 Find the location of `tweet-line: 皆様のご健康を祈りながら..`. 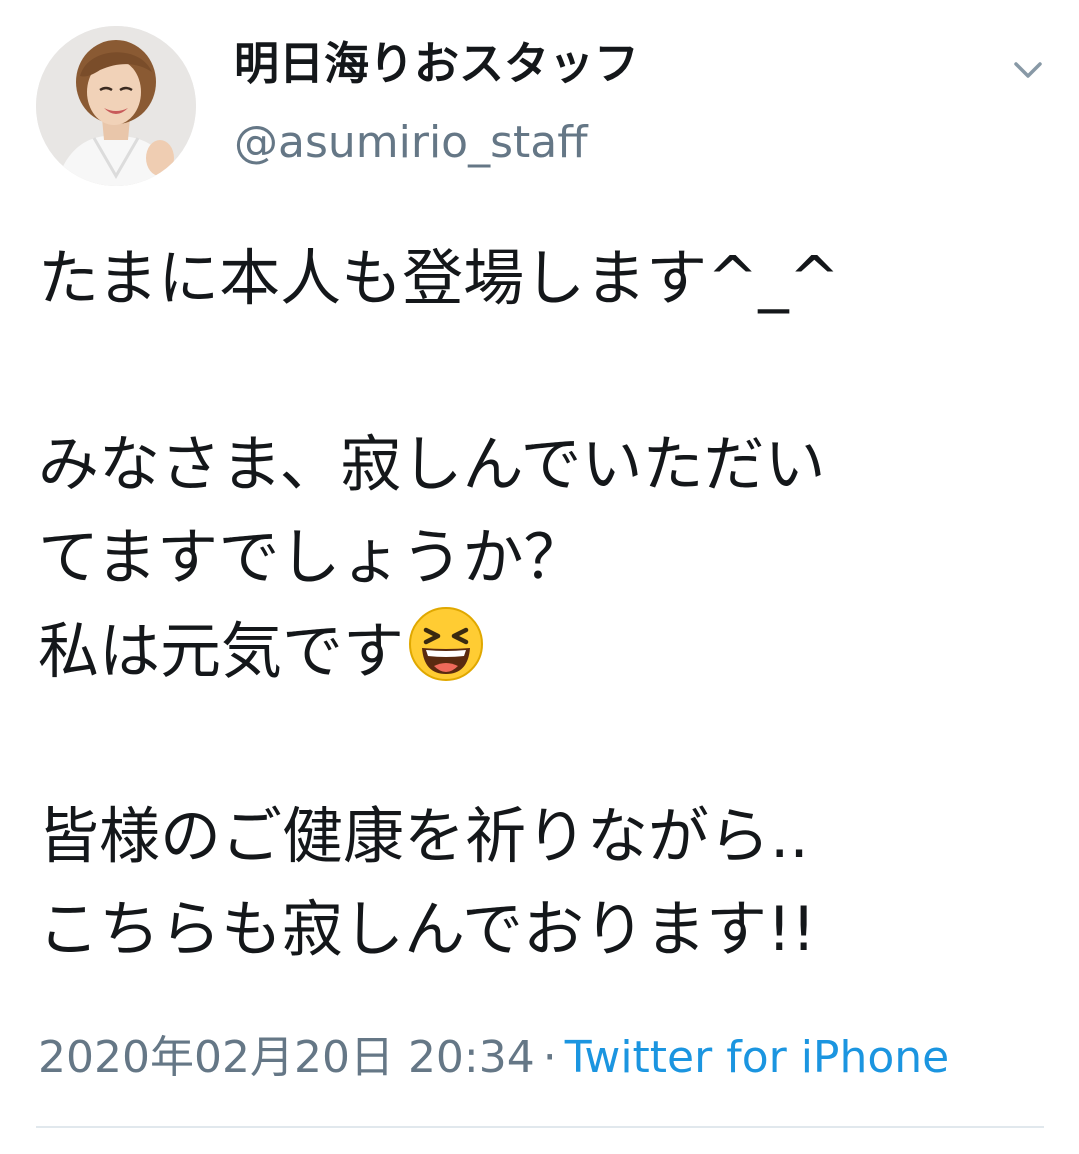

tweet-line: 皆様のご健康を祈りながら.. is located at coordinates (423, 836).